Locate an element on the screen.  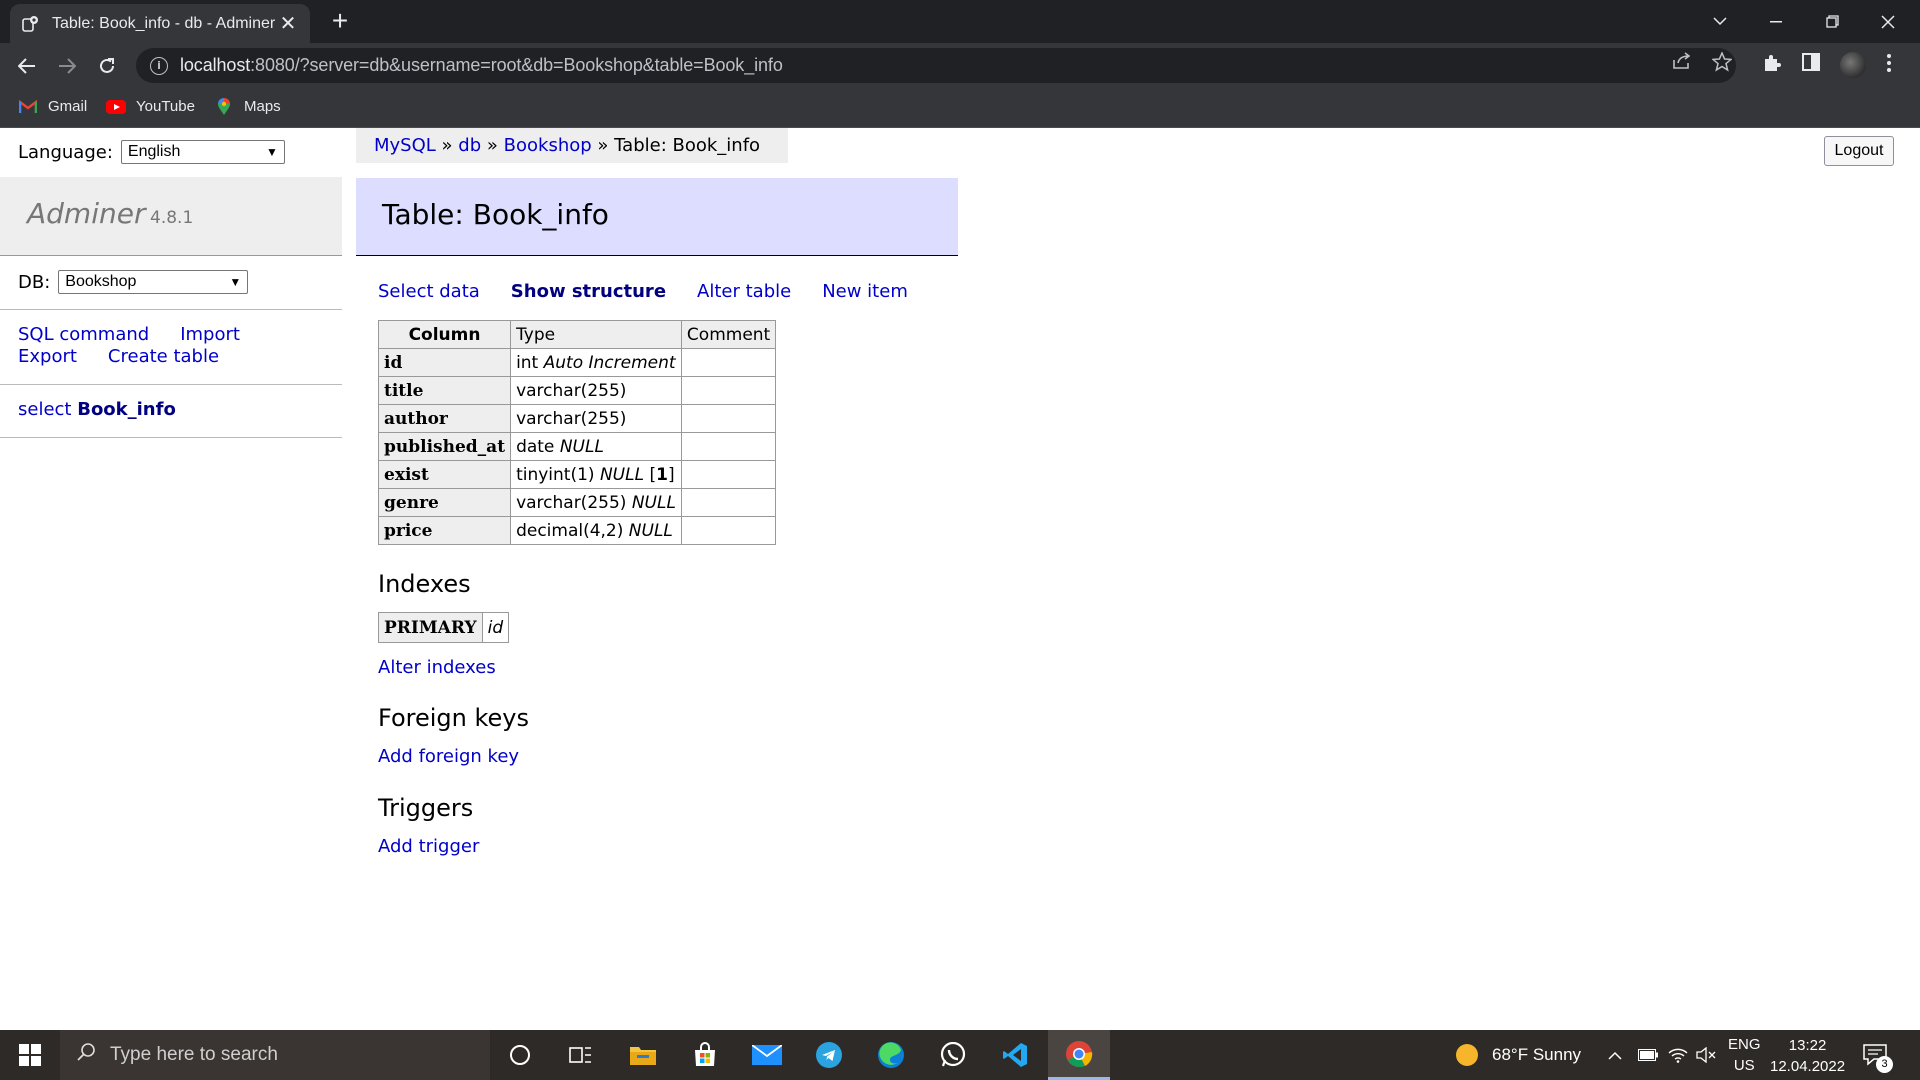
indexes-heading: Indexes is located at coordinates (424, 584).